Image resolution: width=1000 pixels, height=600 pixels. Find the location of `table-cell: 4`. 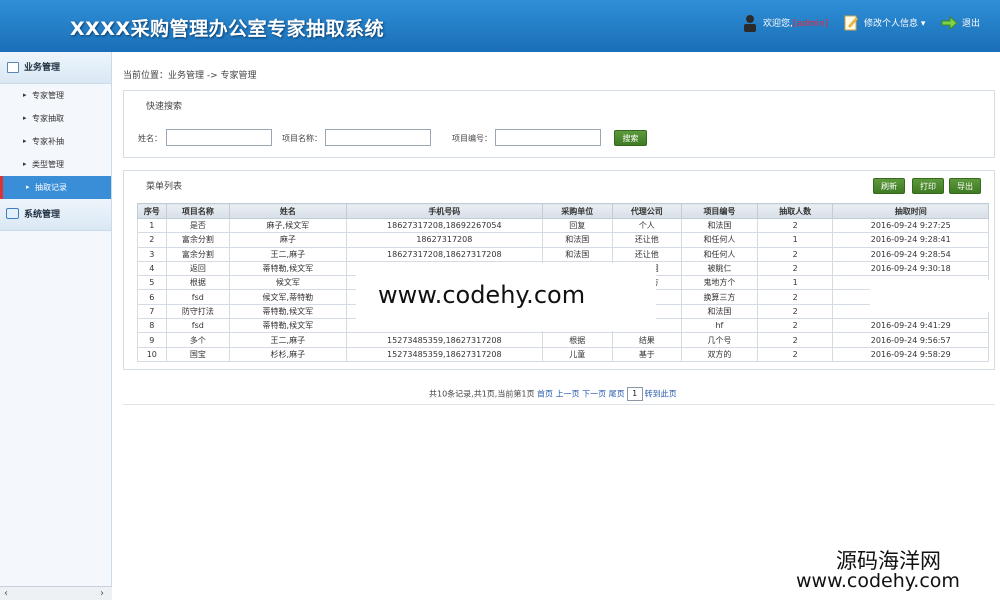

table-cell: 4 is located at coordinates (152, 268).